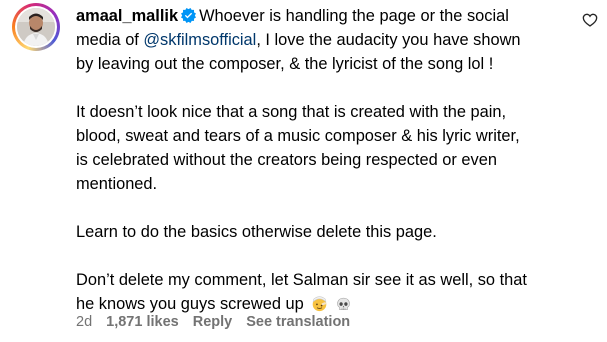 The width and height of the screenshot is (607, 342). Describe the element at coordinates (190, 304) in the screenshot. I see `paragraph-4-line-2: he knows you guys screwed up` at that location.